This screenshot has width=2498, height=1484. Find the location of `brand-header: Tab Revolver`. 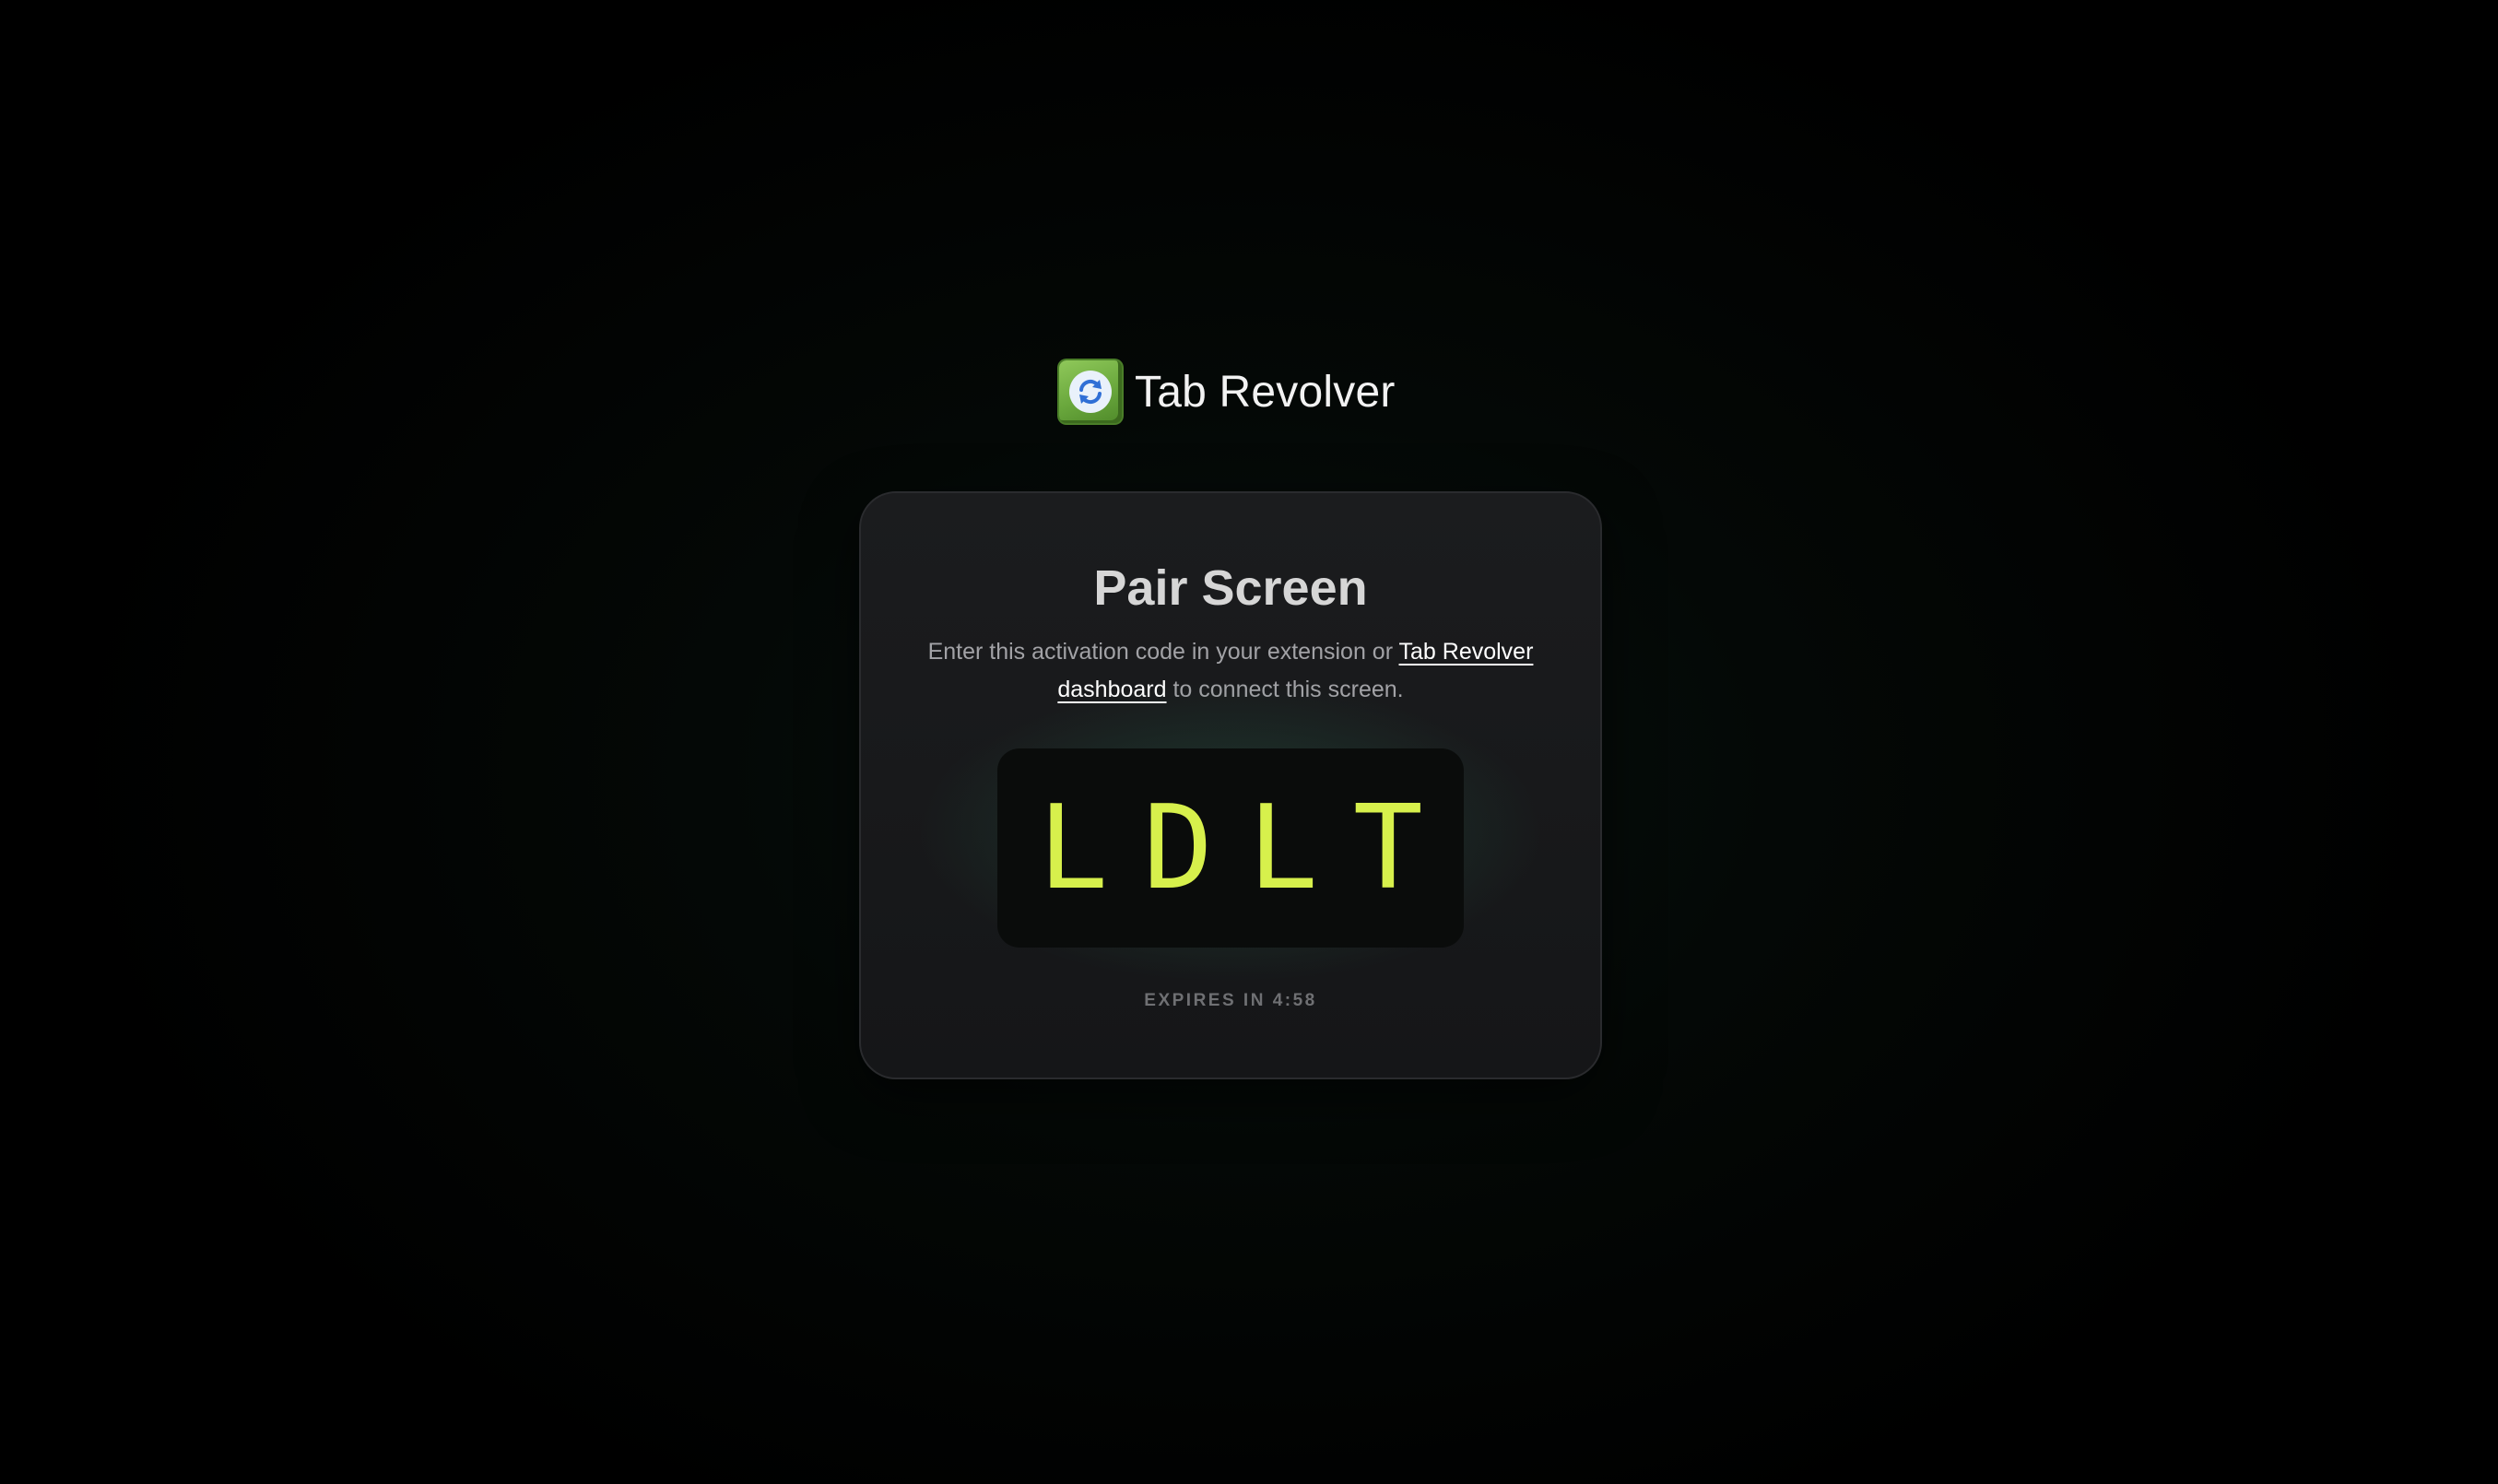

brand-header: Tab Revolver is located at coordinates (1227, 392).